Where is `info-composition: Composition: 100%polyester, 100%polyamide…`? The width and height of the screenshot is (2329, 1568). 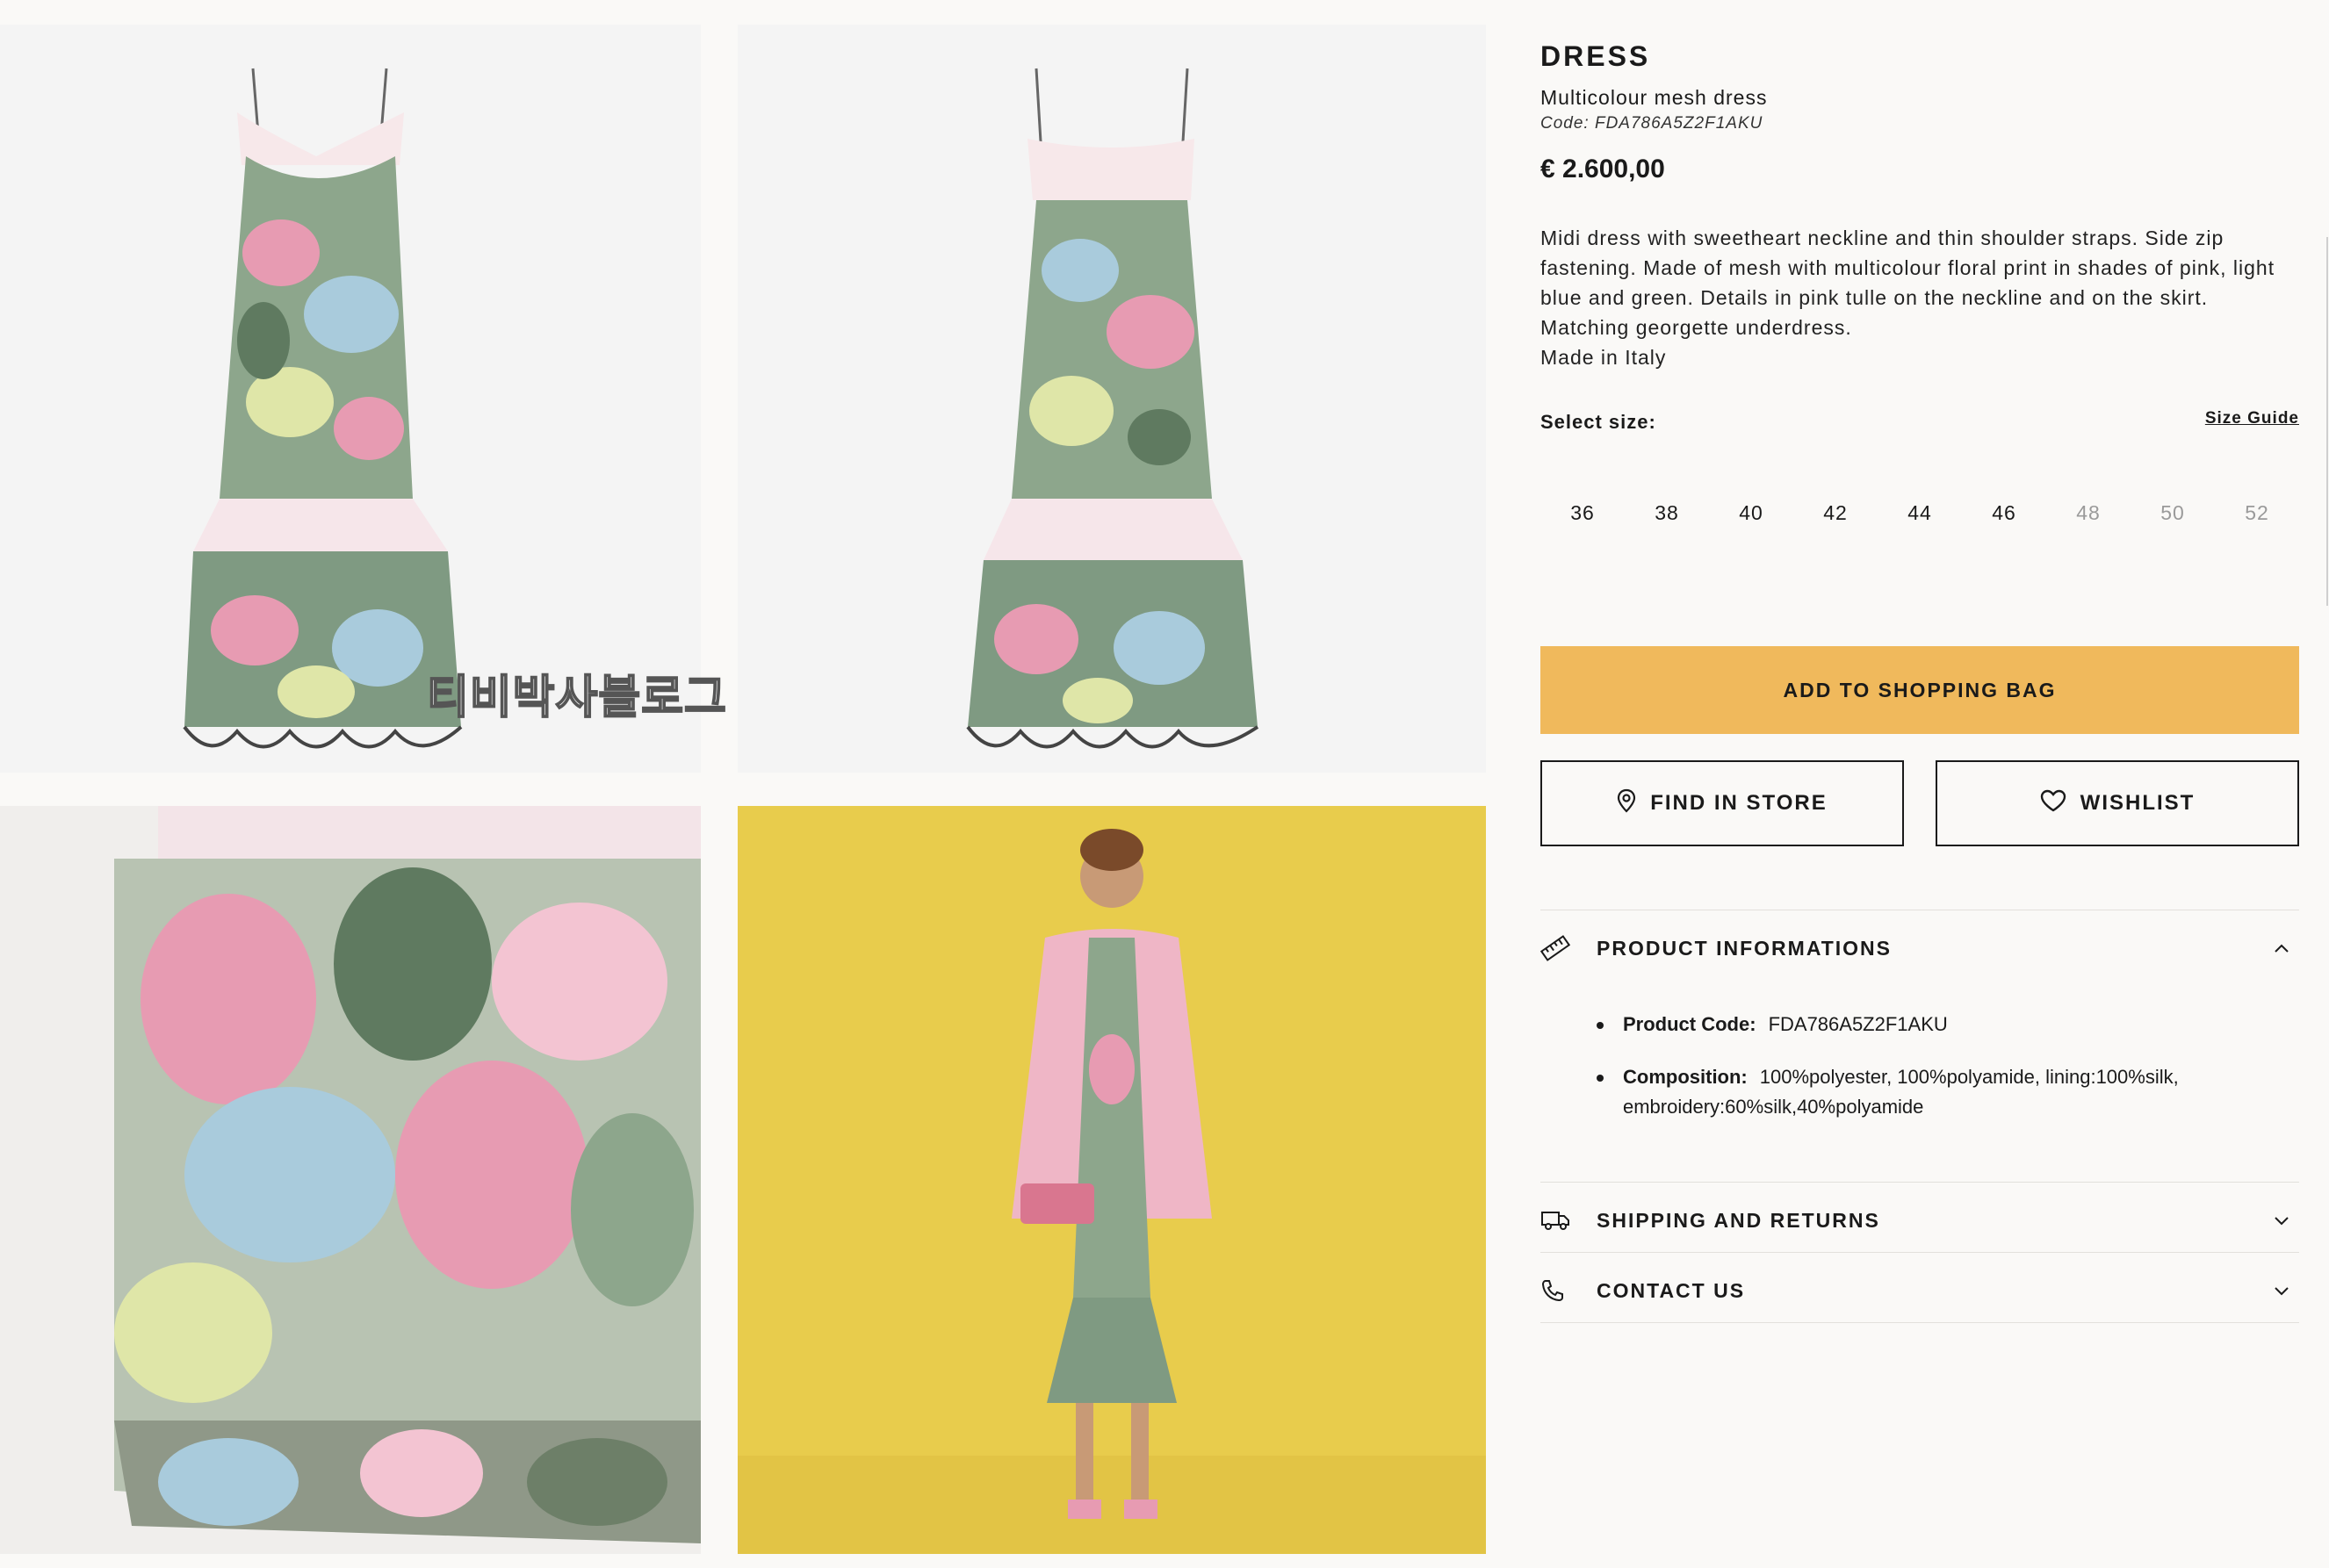 info-composition: Composition: 100%polyester, 100%polyamide… is located at coordinates (1939, 1092).